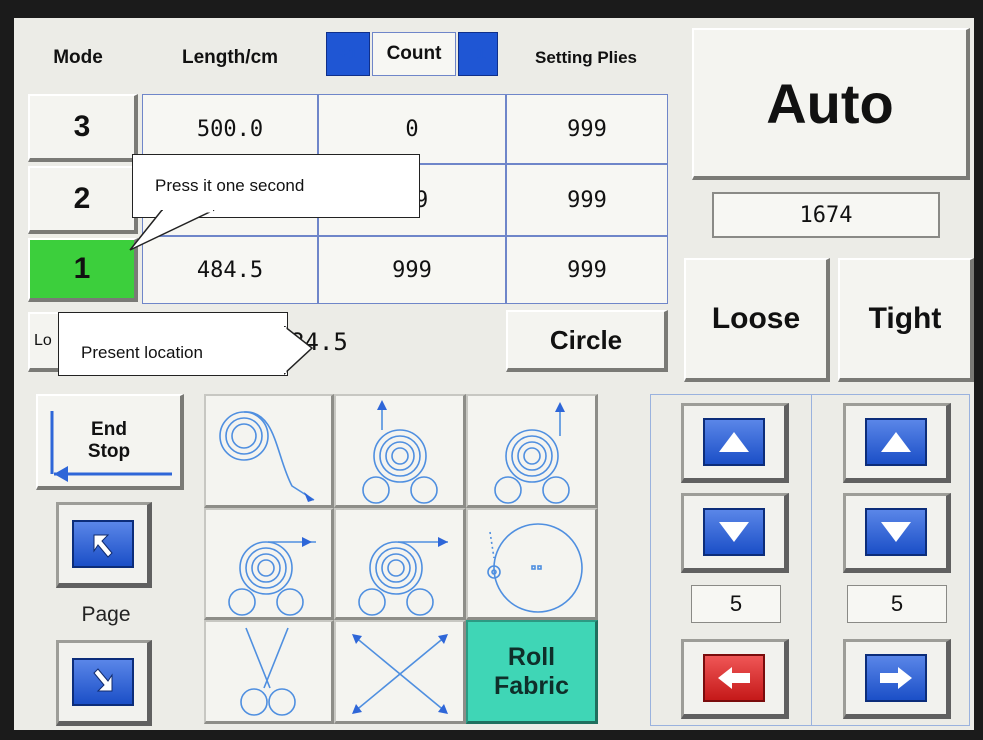 This screenshot has height=740, width=983. Describe the element at coordinates (106, 614) in the screenshot. I see `page-label: Page` at that location.